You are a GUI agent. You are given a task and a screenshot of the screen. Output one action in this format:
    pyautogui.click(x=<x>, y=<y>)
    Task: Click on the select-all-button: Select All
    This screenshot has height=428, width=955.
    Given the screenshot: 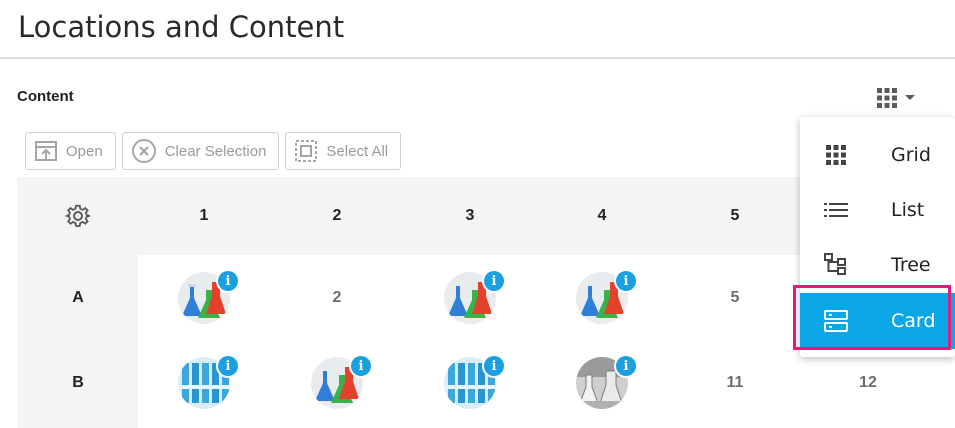 What is the action you would take?
    pyautogui.click(x=343, y=151)
    